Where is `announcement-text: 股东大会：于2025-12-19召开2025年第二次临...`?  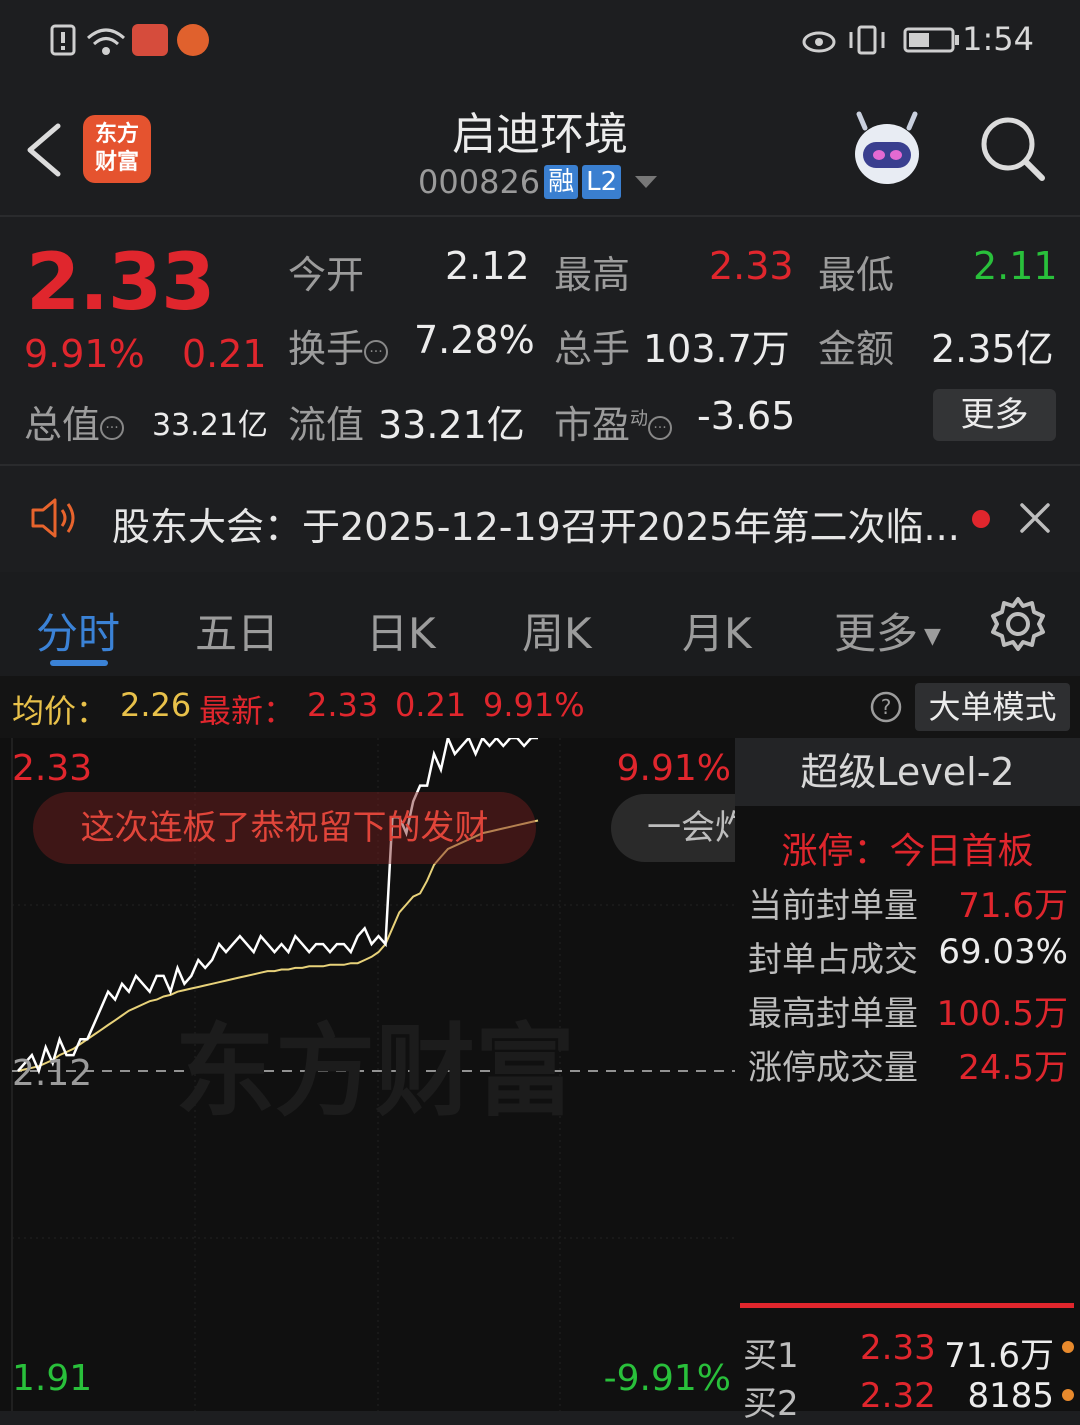
announcement-text: 股东大会：于2025-12-19召开2025年第二次临... is located at coordinates (536, 527).